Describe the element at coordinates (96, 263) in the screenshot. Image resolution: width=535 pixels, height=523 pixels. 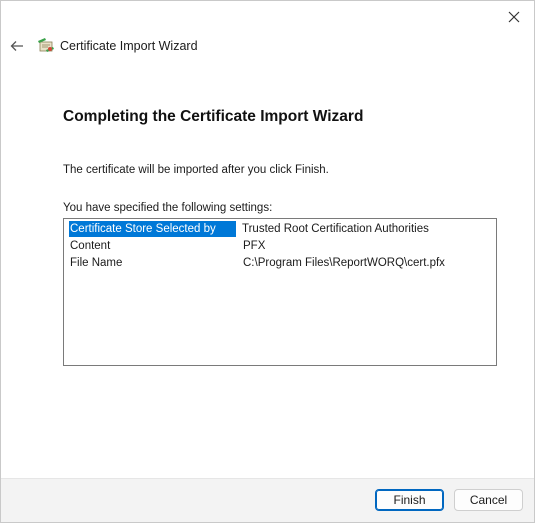
I see `settings-row-key: File Name` at that location.